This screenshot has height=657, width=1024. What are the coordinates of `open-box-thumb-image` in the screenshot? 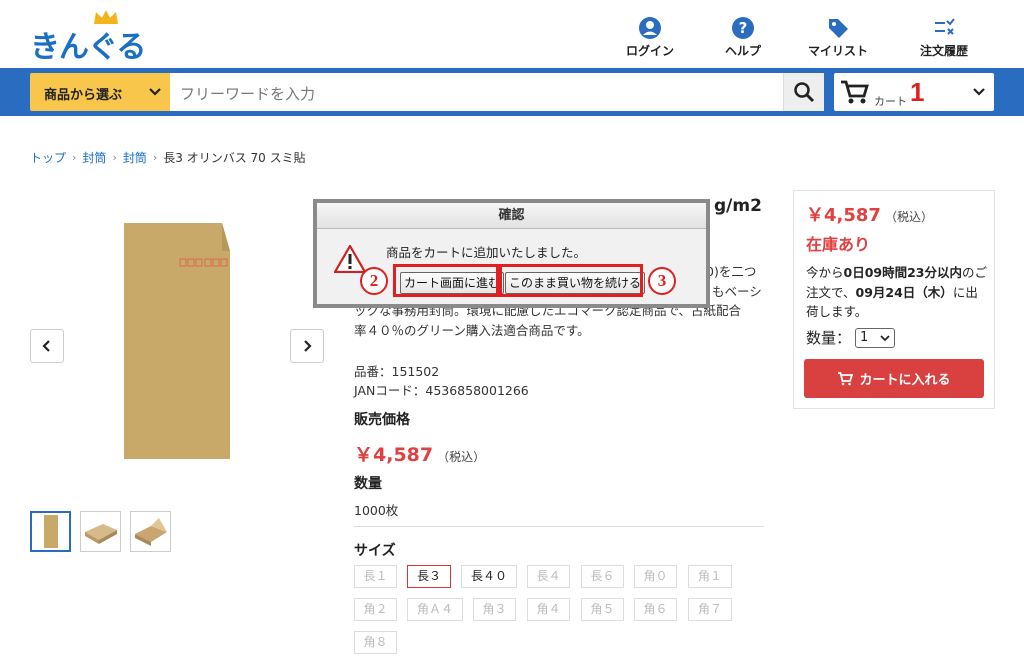 It's located at (151, 532).